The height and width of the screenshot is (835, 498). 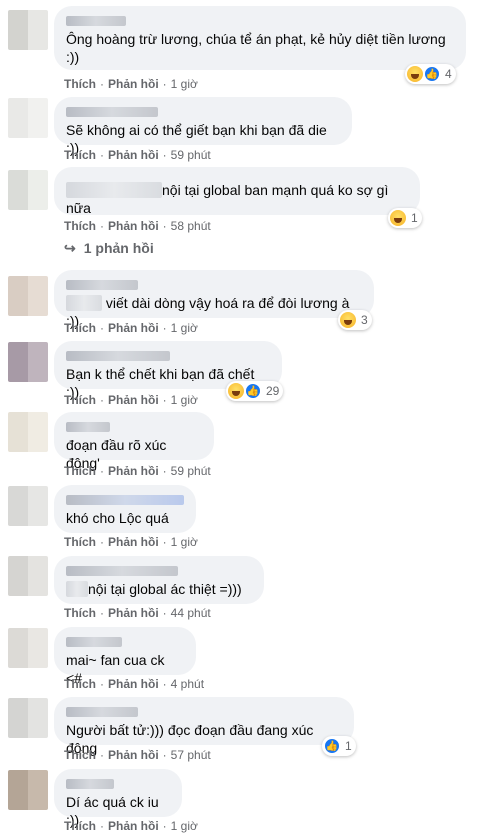 I want to click on comment-actions: Thích · Phản hồi · 57 phút, so click(x=137, y=755).